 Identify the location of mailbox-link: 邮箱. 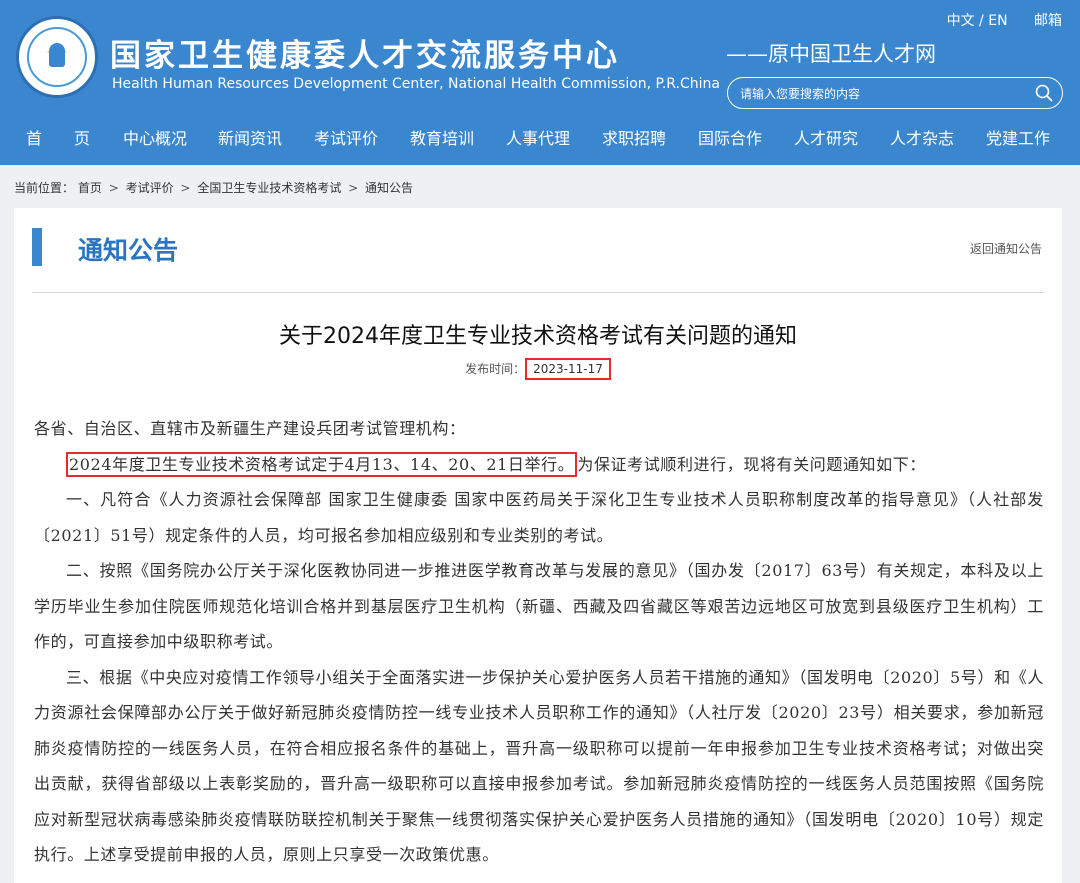
(1048, 21).